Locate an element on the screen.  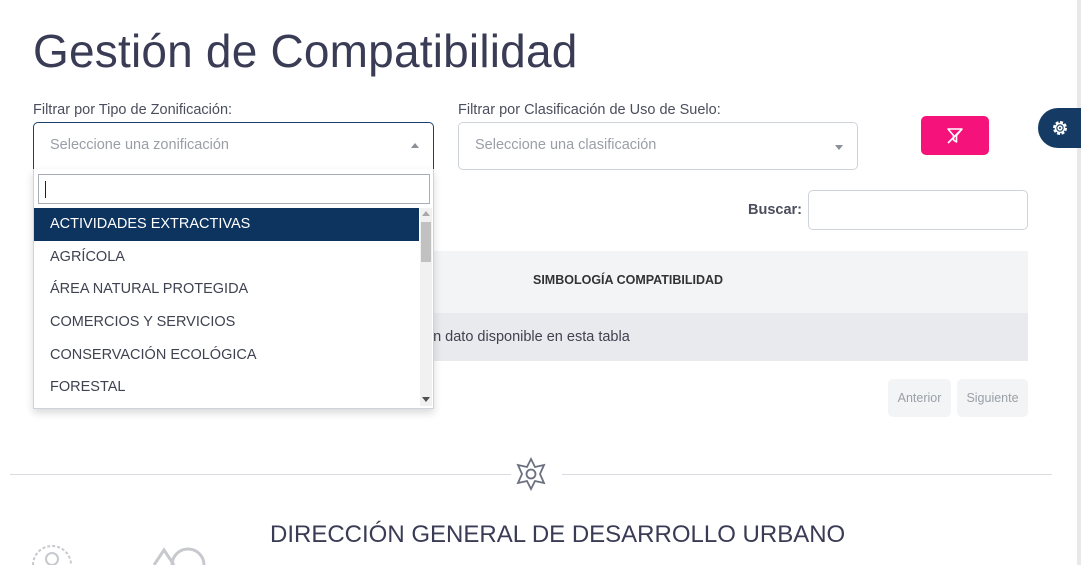
next-page-button: Siguiente is located at coordinates (992, 398).